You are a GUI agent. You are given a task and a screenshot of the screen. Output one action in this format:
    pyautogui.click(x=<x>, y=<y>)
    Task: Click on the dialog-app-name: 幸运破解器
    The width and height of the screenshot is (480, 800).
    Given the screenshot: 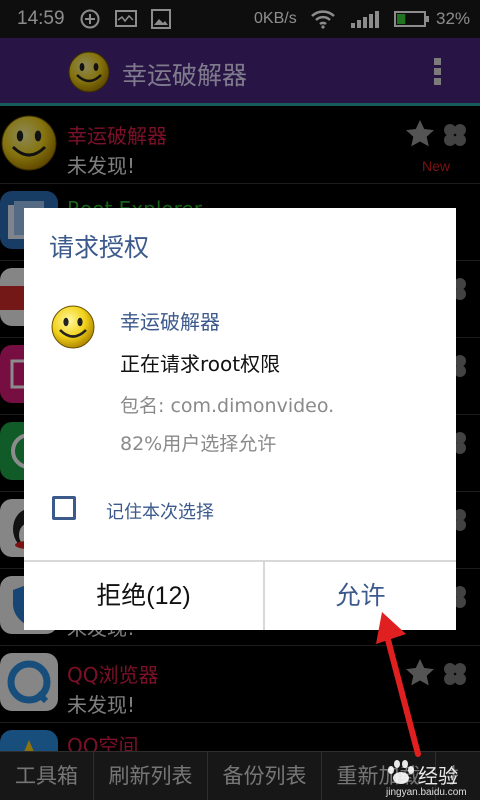 What is the action you would take?
    pyautogui.click(x=170, y=322)
    